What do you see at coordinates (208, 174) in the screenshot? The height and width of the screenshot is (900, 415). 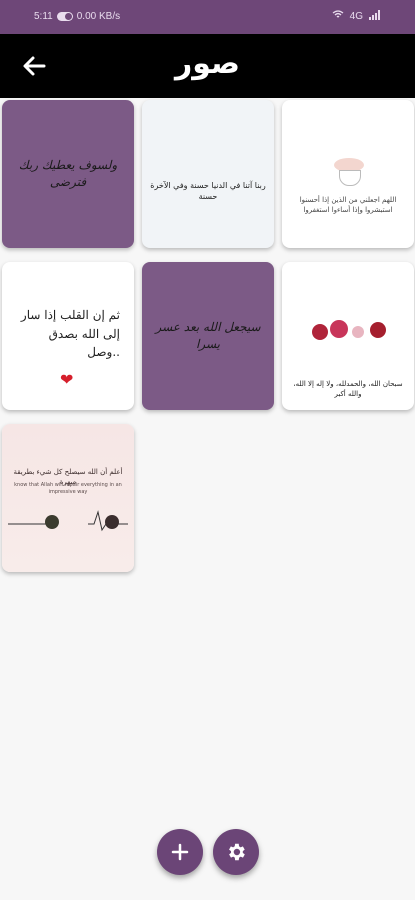 I see `image-card-2: ربنا آتنا في الدنيا حسنة وفي الآخرة حسنة` at bounding box center [208, 174].